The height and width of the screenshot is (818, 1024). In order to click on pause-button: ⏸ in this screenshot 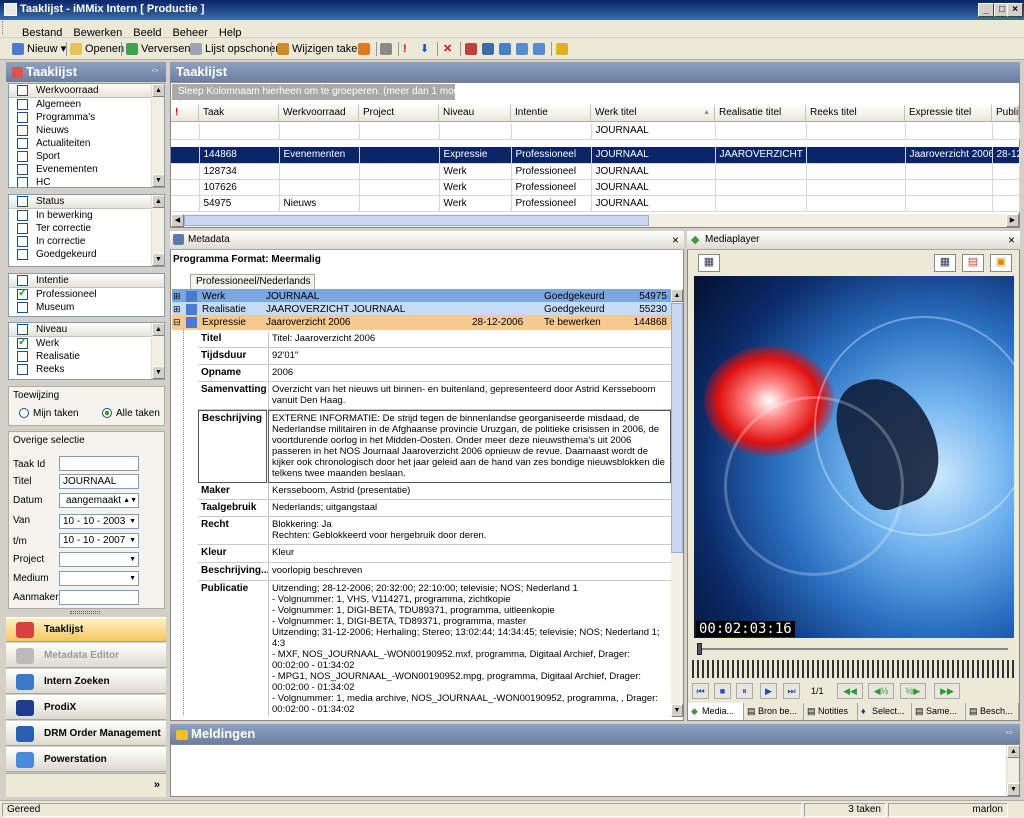, I will do `click(744, 691)`.